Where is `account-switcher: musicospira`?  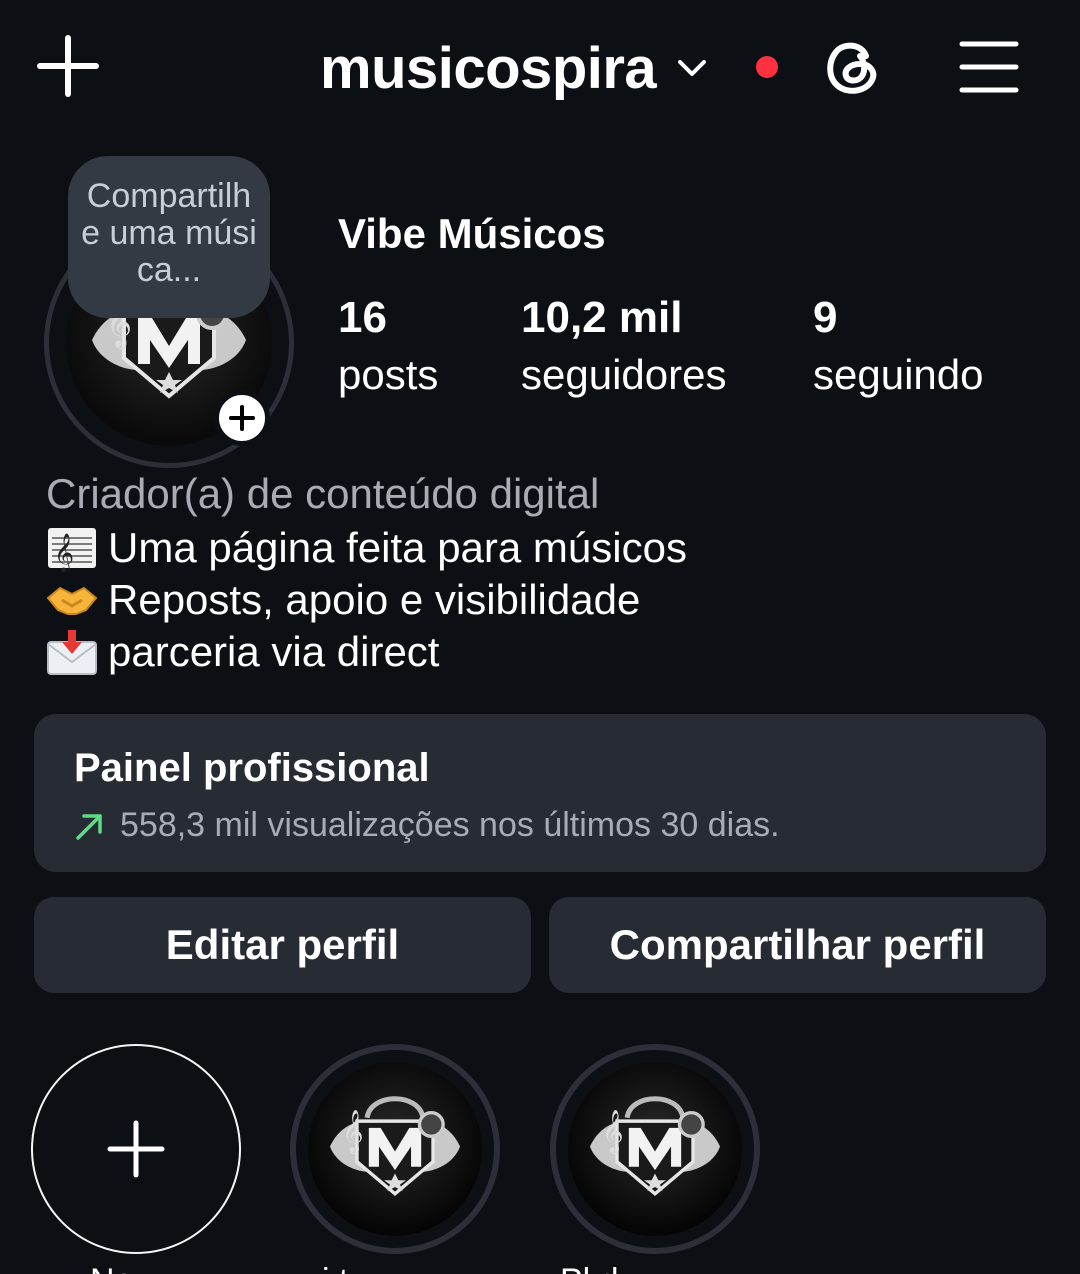
account-switcher: musicospira is located at coordinates (514, 68).